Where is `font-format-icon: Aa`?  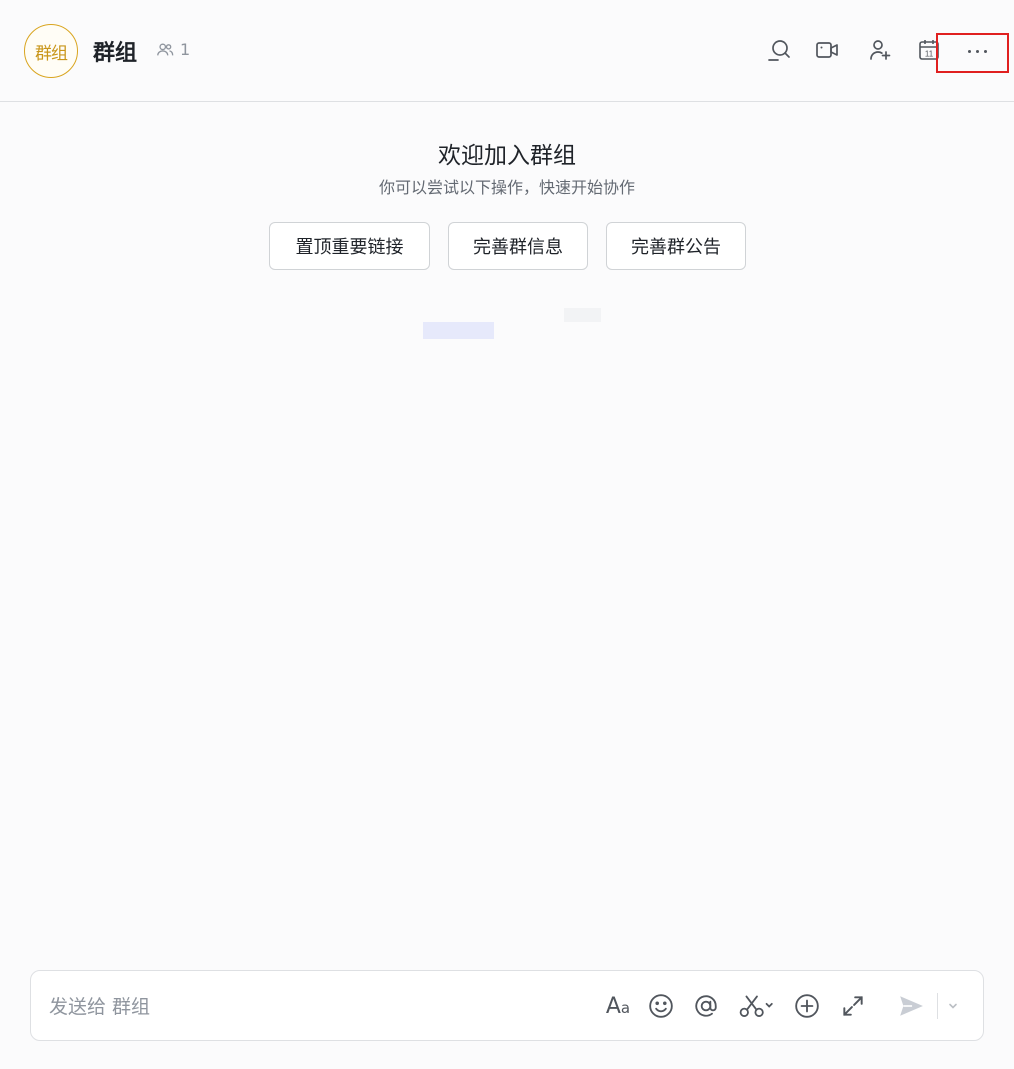 font-format-icon: Aa is located at coordinates (618, 1006).